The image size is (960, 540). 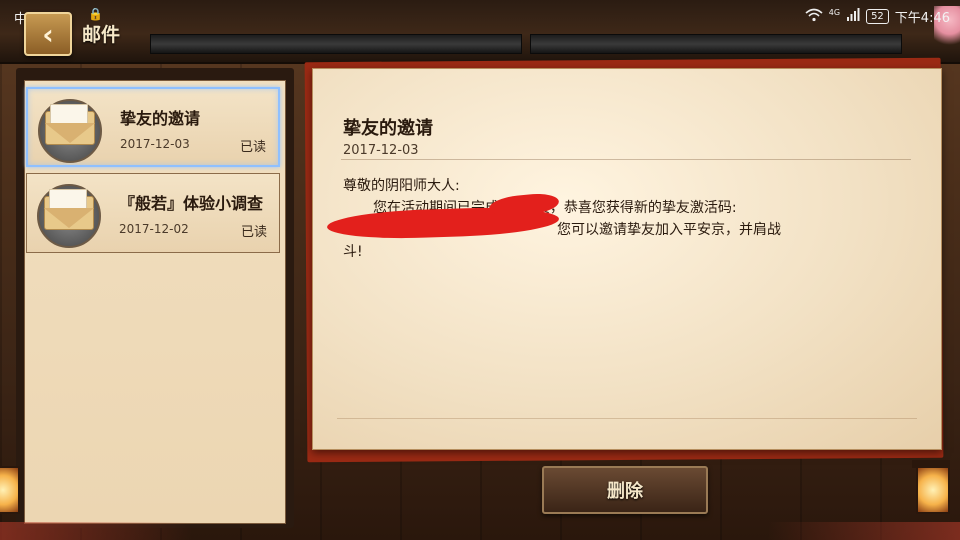 I want to click on mail-item-date: 2017-12-03, so click(x=155, y=144).